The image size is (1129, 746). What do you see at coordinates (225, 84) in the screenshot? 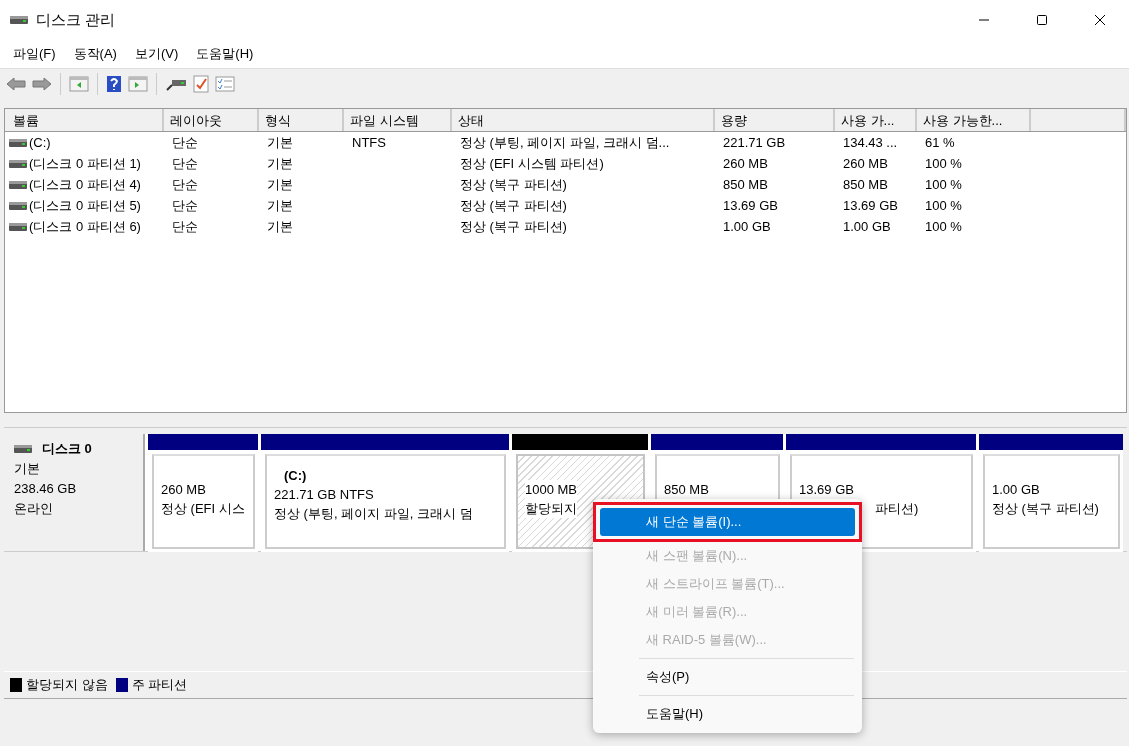
I see `checklist-icon` at bounding box center [225, 84].